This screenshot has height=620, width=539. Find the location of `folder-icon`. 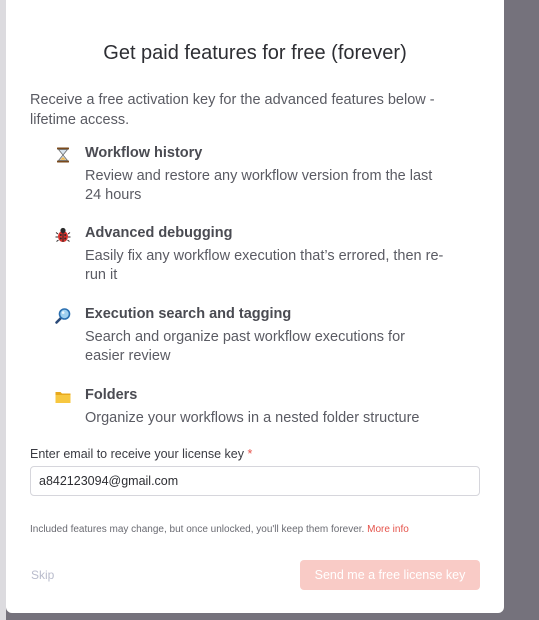

folder-icon is located at coordinates (63, 397).